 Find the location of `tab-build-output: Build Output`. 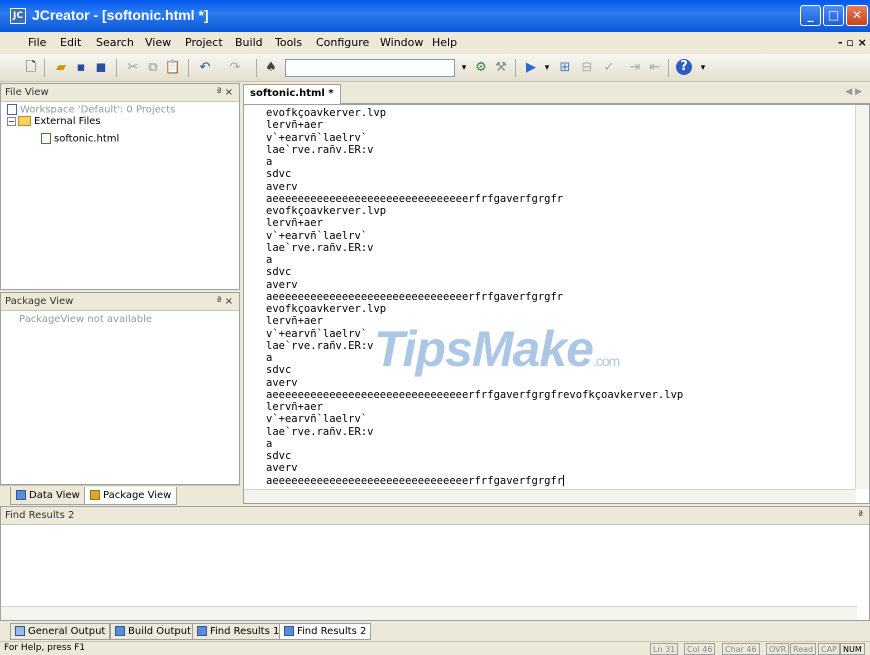

tab-build-output: Build Output is located at coordinates (153, 631).